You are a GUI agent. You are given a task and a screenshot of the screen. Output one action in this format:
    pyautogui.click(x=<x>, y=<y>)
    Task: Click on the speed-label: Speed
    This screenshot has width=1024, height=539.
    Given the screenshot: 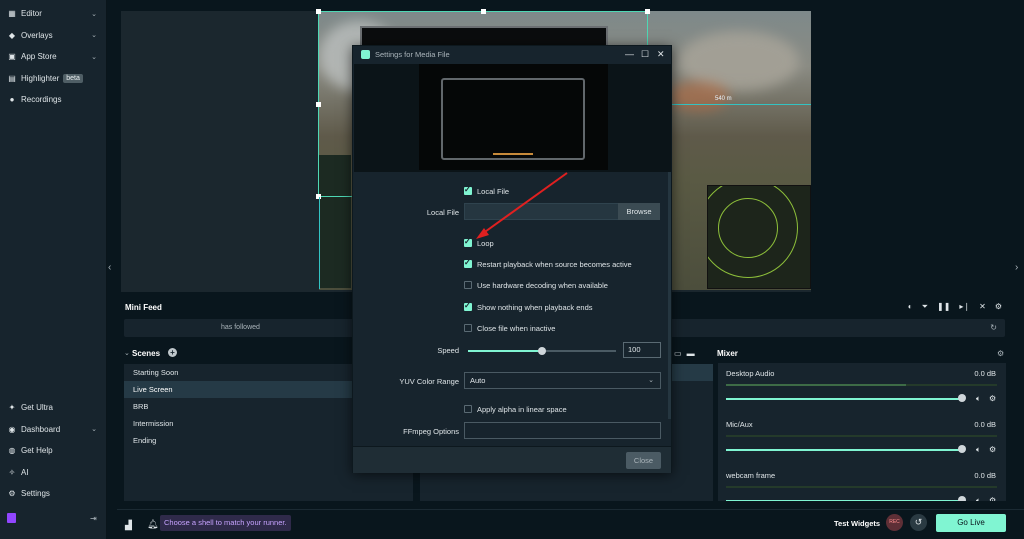 What is the action you would take?
    pyautogui.click(x=448, y=350)
    